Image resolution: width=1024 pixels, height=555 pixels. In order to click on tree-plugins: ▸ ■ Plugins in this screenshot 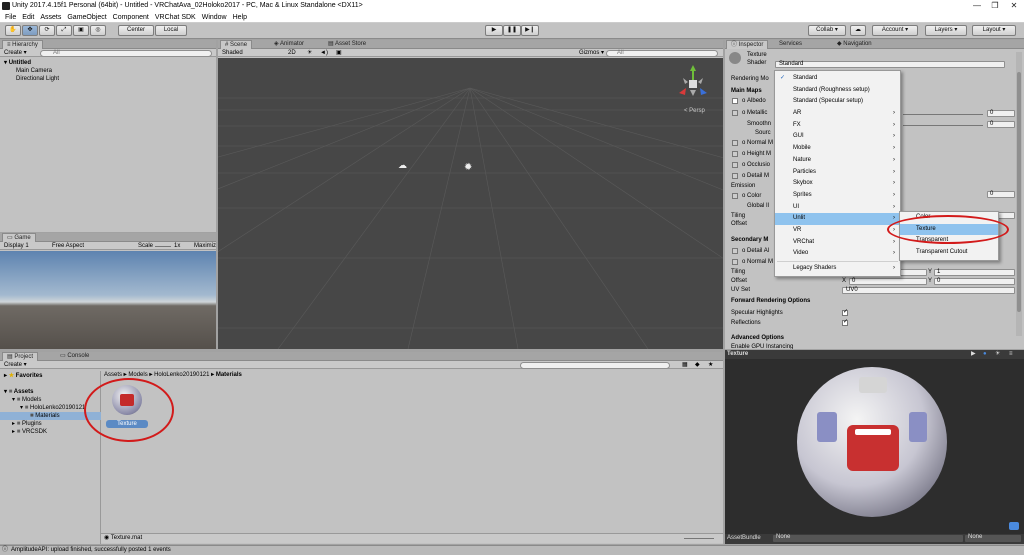, I will do `click(27, 424)`.